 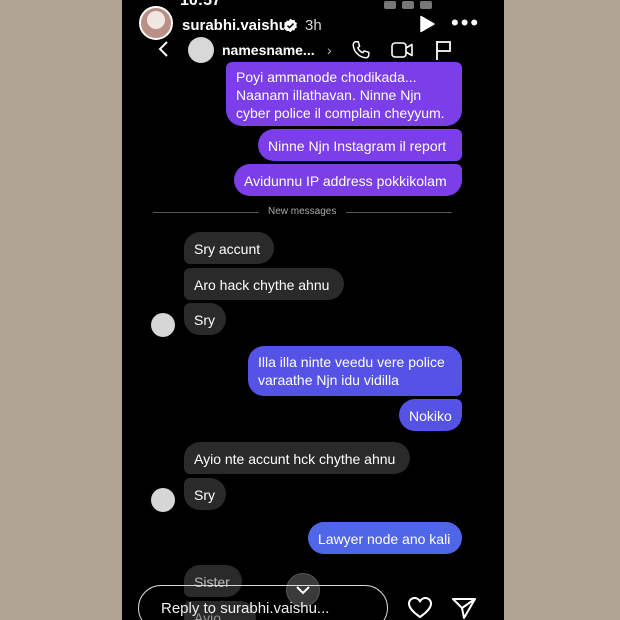 What do you see at coordinates (297, 458) in the screenshot?
I see `message-incoming: Ayio nte accunt hck chythe ahnu` at bounding box center [297, 458].